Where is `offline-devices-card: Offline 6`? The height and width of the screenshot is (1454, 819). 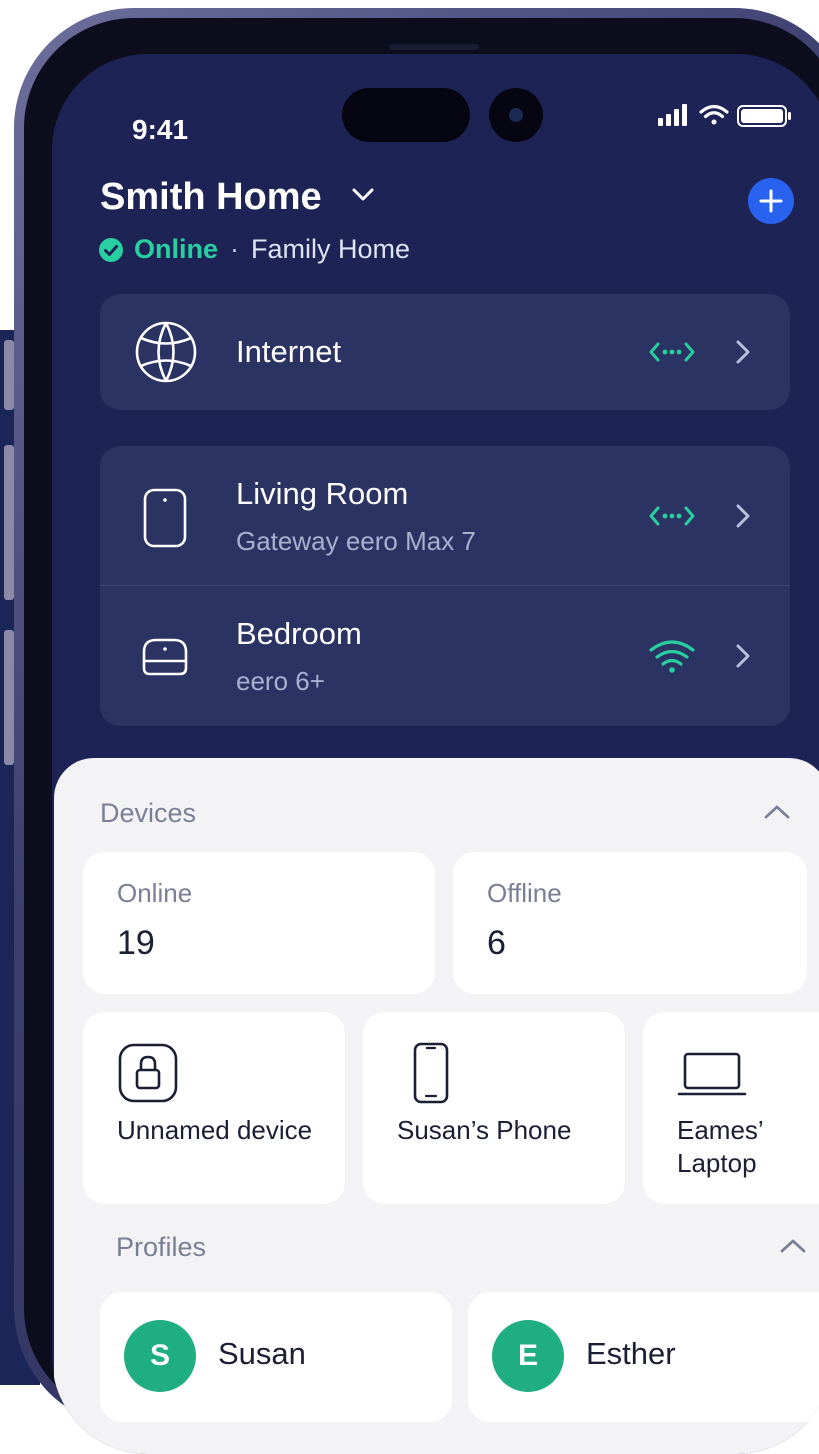 offline-devices-card: Offline 6 is located at coordinates (630, 923).